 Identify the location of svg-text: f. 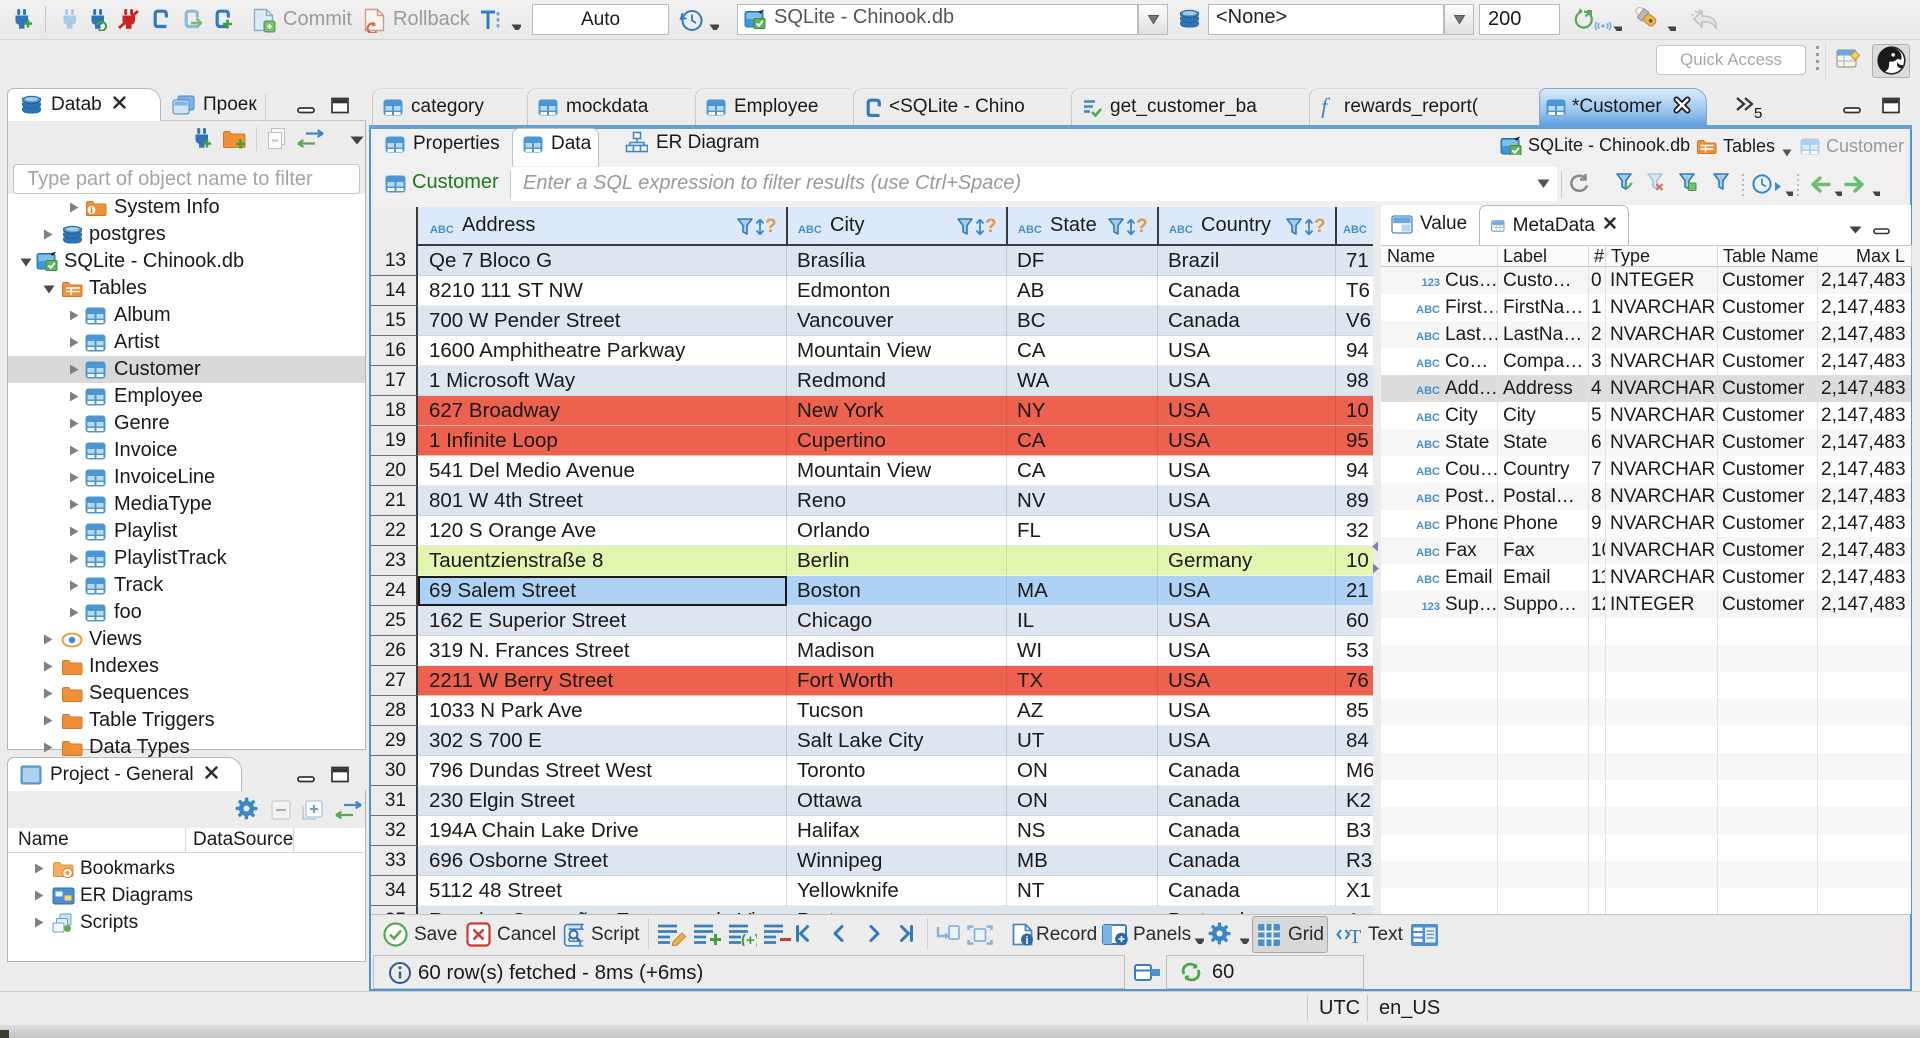
(1326, 107).